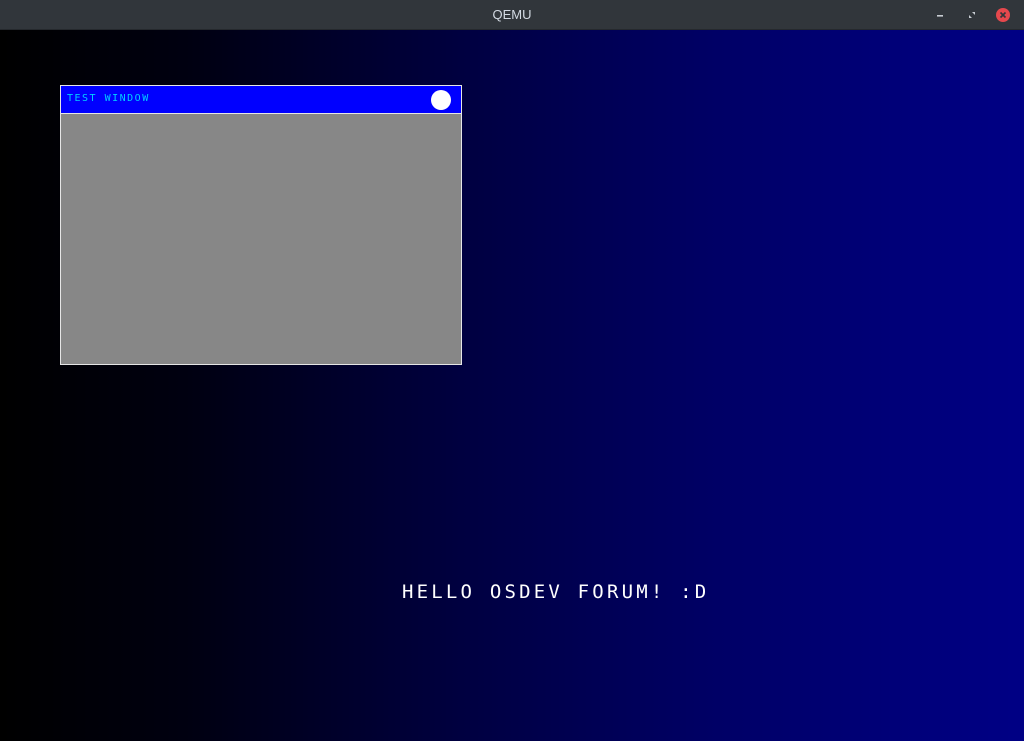  I want to click on window-titlebar: QEMU, so click(512, 15).